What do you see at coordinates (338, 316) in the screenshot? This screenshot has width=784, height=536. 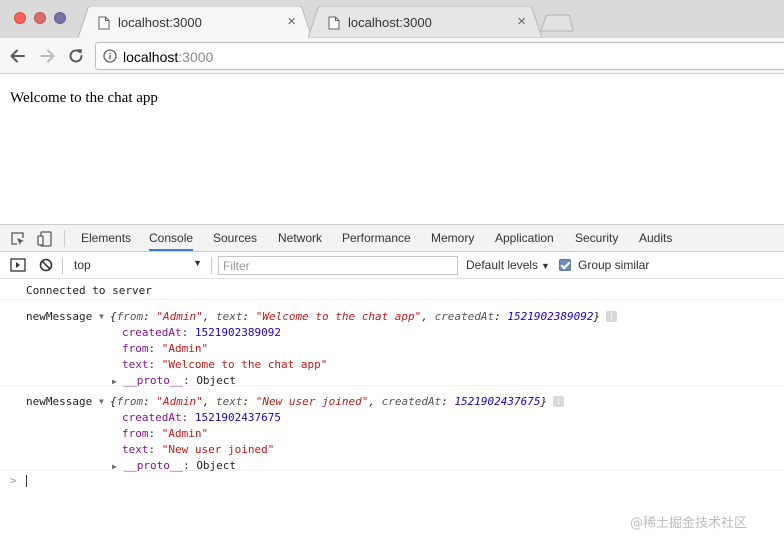 I see `summary-text: "Welcome to the chat app"` at bounding box center [338, 316].